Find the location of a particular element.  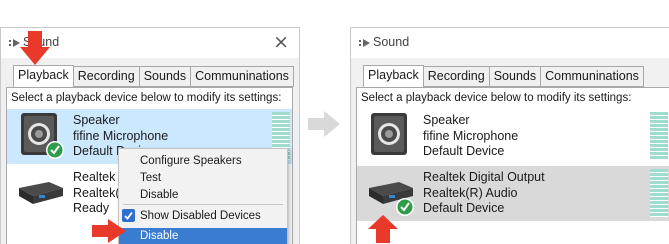

sound-icon is located at coordinates (364, 43).